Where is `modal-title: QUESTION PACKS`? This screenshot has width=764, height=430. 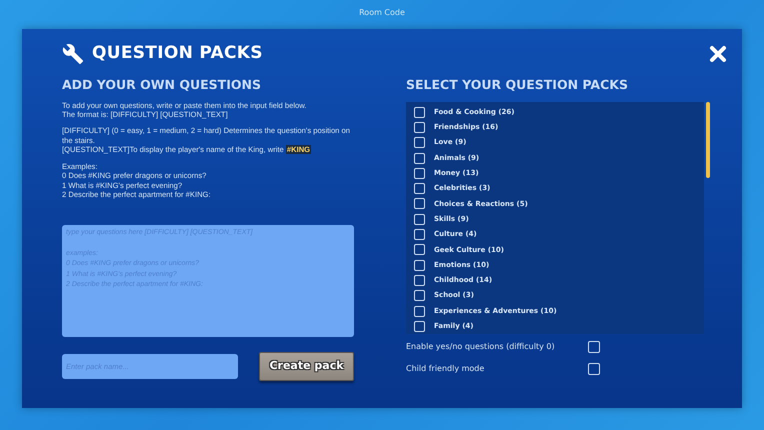
modal-title: QUESTION PACKS is located at coordinates (177, 53).